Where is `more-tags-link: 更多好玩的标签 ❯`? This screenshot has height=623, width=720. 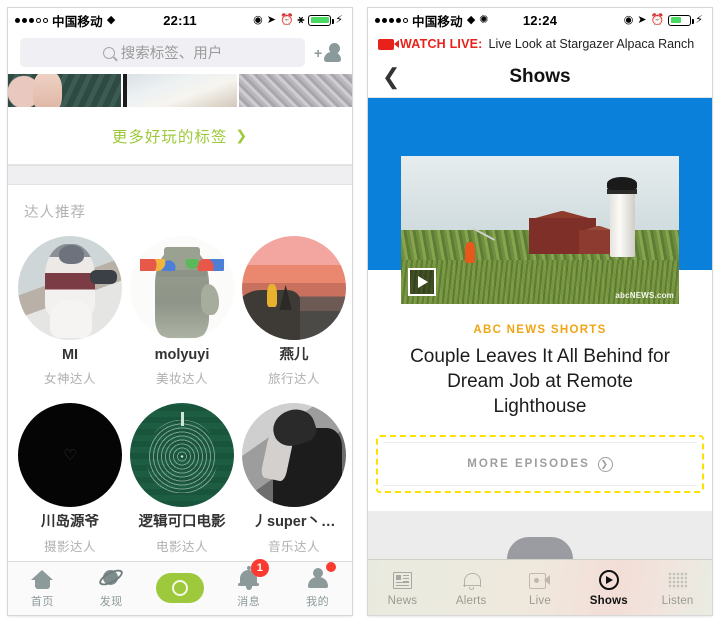 more-tags-link: 更多好玩的标签 ❯ is located at coordinates (180, 136).